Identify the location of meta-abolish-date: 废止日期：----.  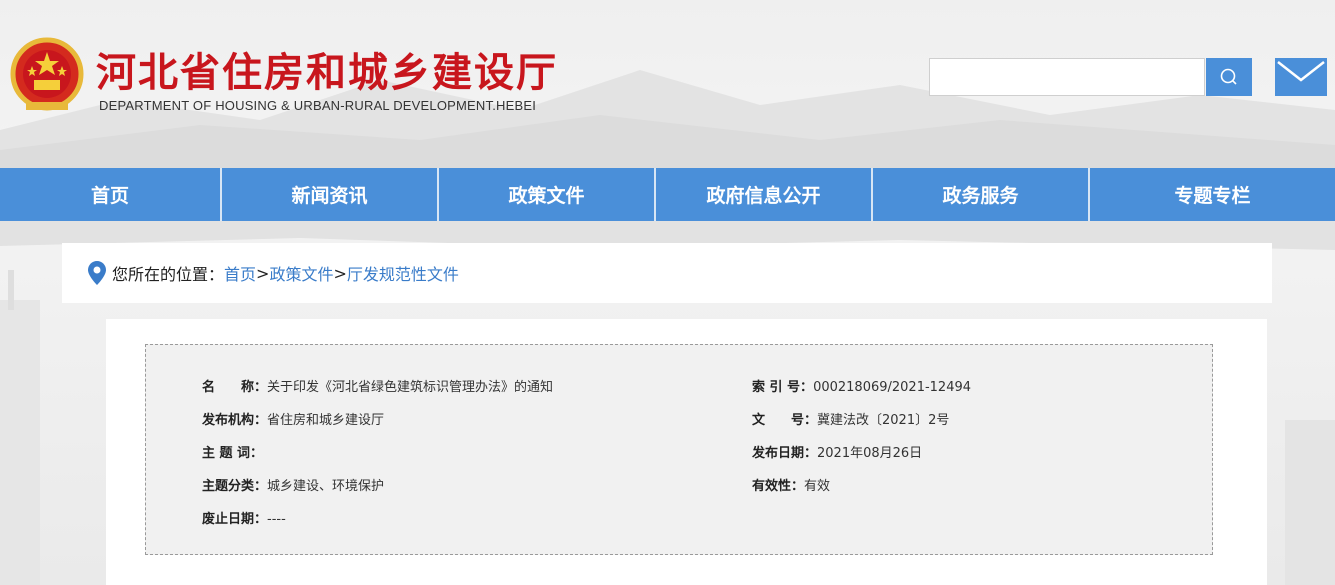
(244, 517).